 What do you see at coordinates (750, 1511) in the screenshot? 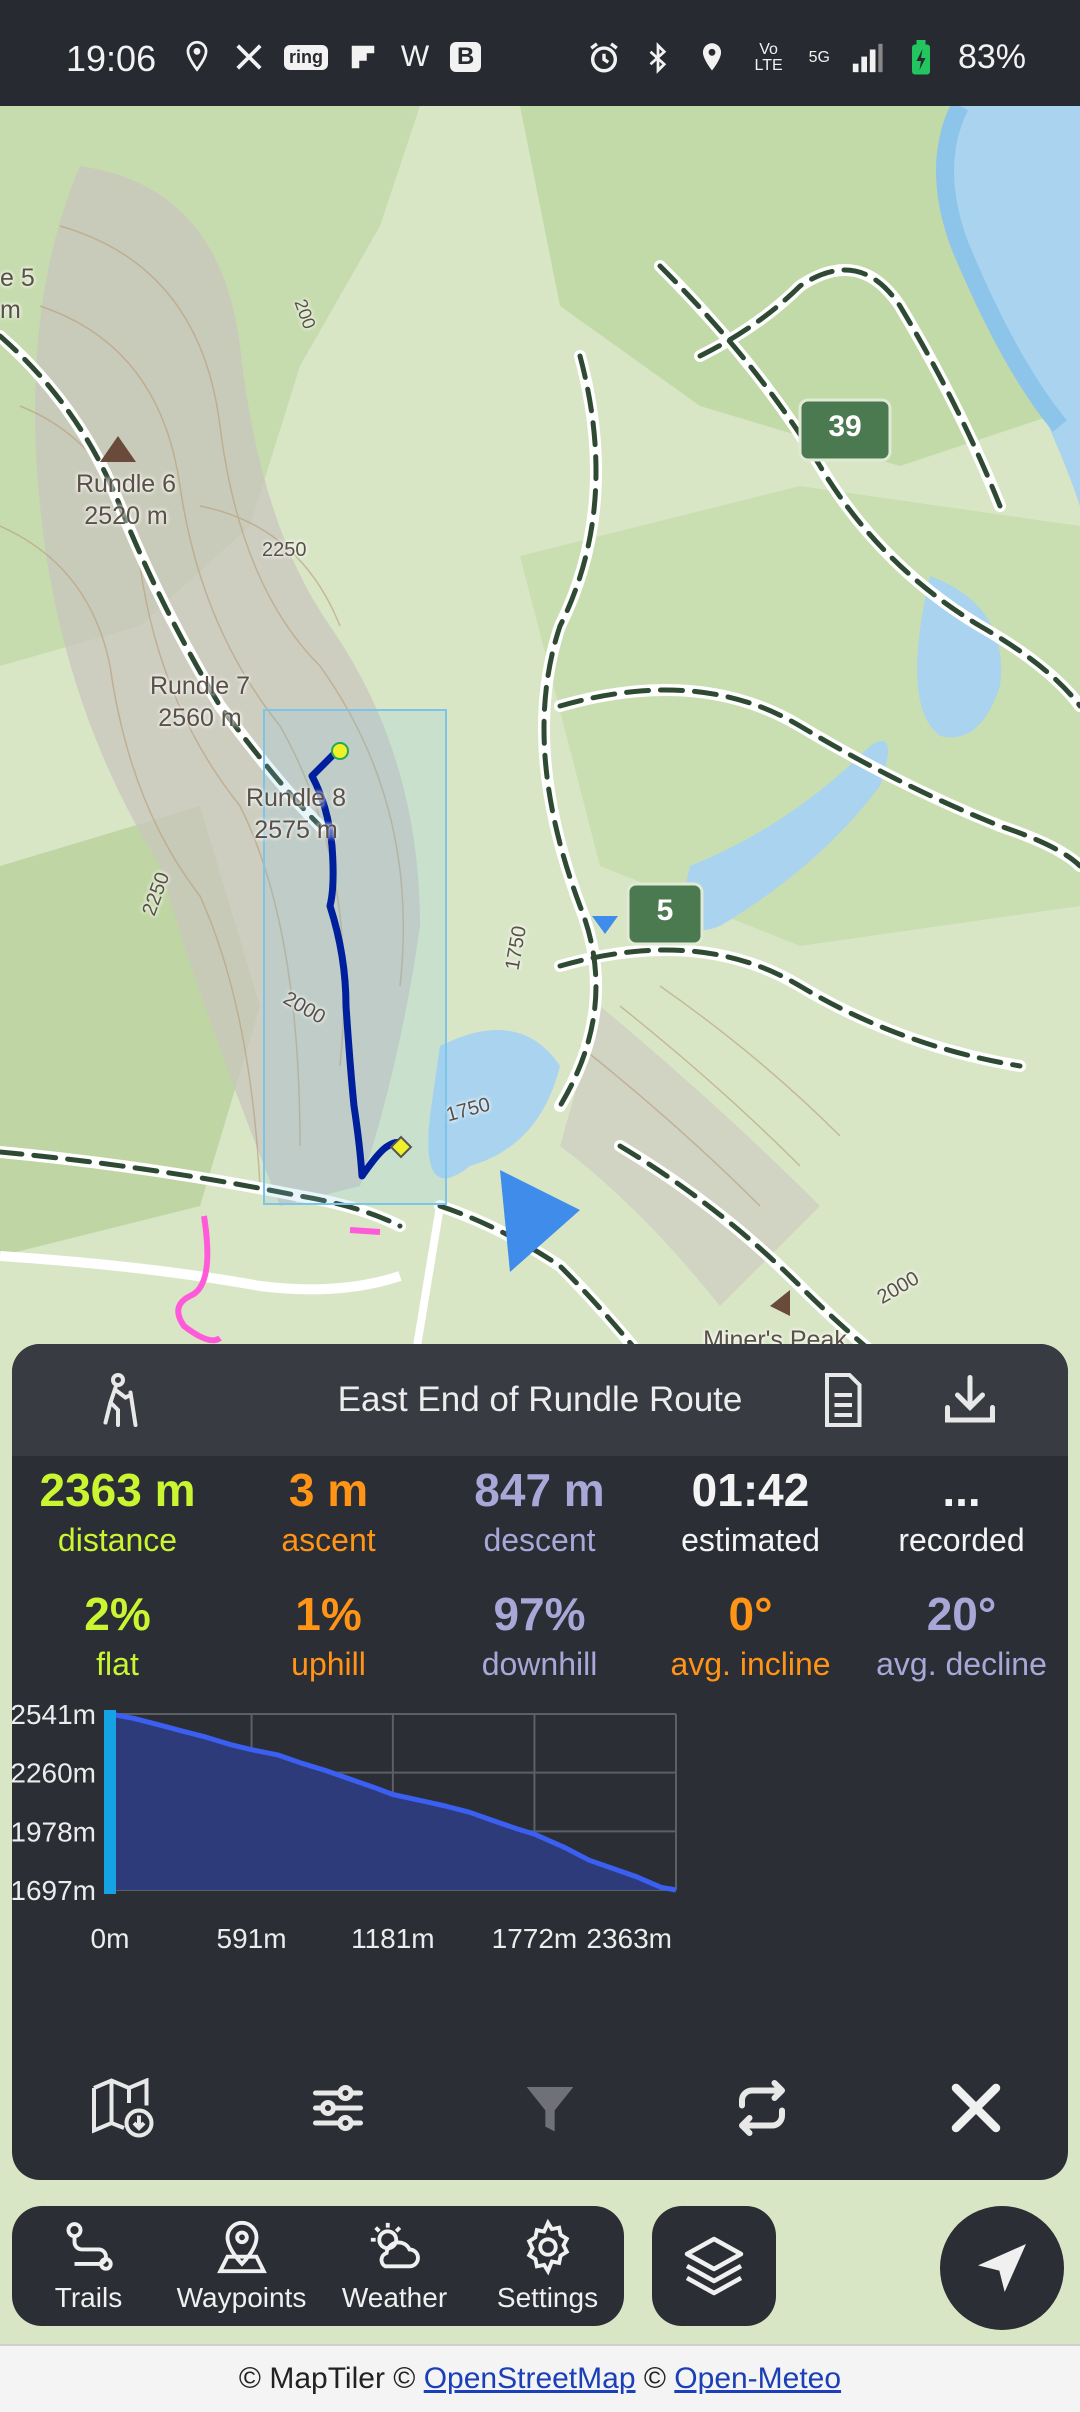
I see `stat-estimated: 01:42 estimated` at bounding box center [750, 1511].